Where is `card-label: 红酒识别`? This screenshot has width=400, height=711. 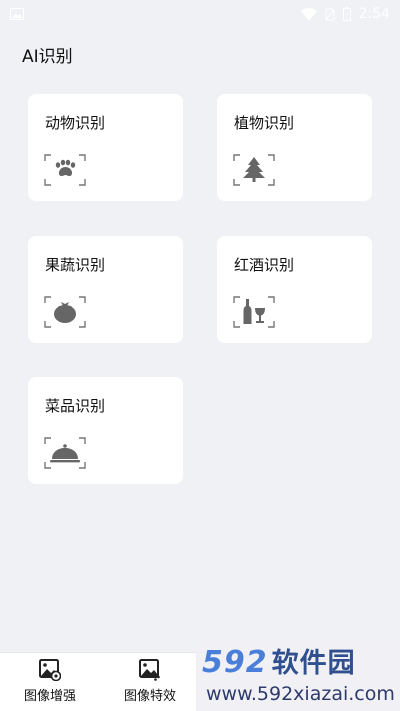
card-label: 红酒识别 is located at coordinates (264, 265).